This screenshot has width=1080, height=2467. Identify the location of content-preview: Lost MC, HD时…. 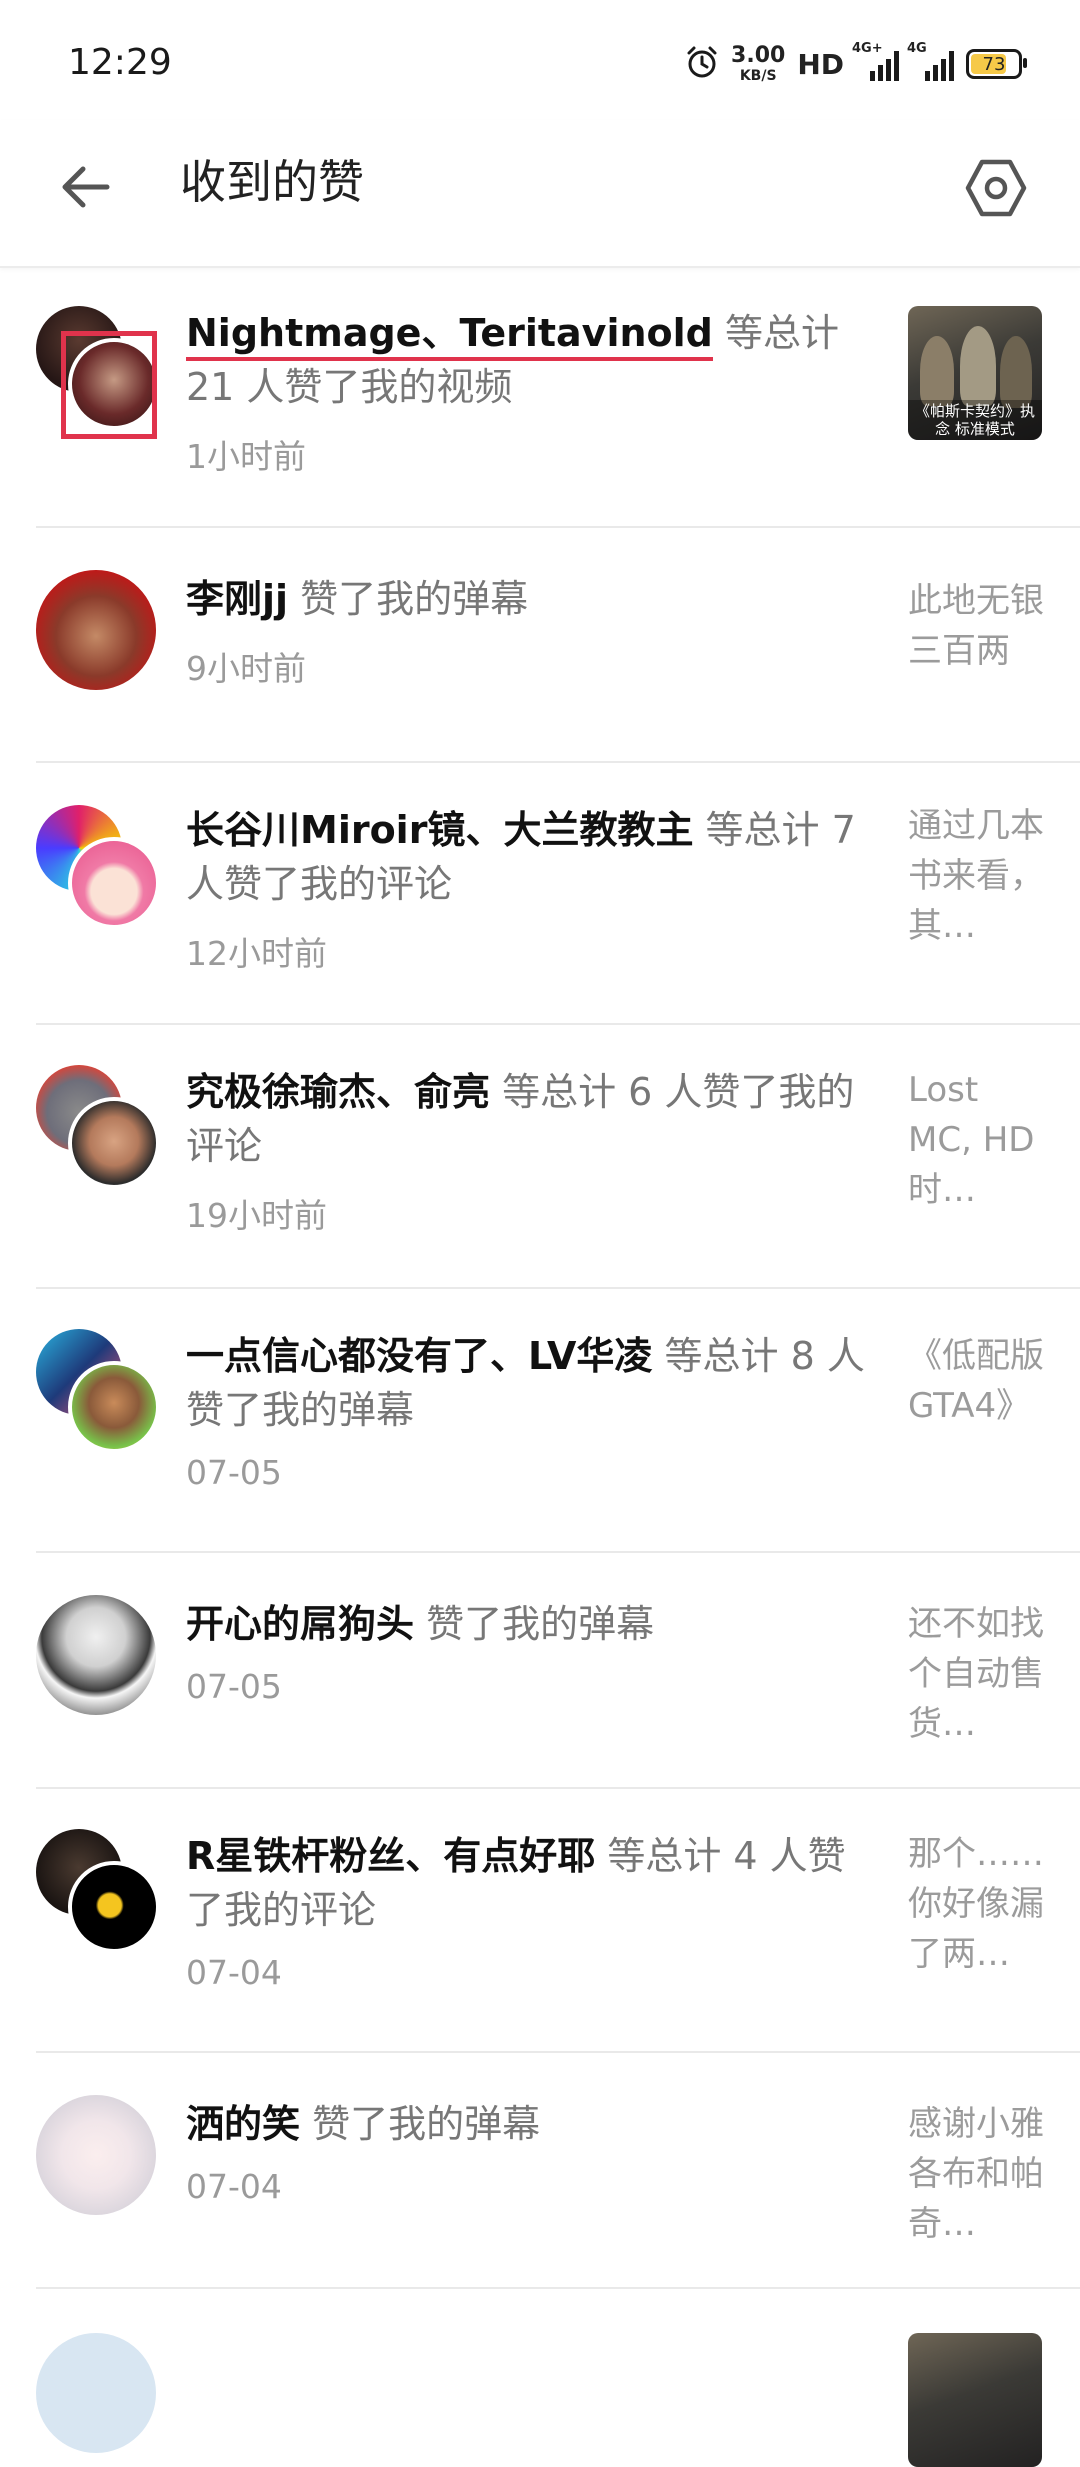
(971, 1140).